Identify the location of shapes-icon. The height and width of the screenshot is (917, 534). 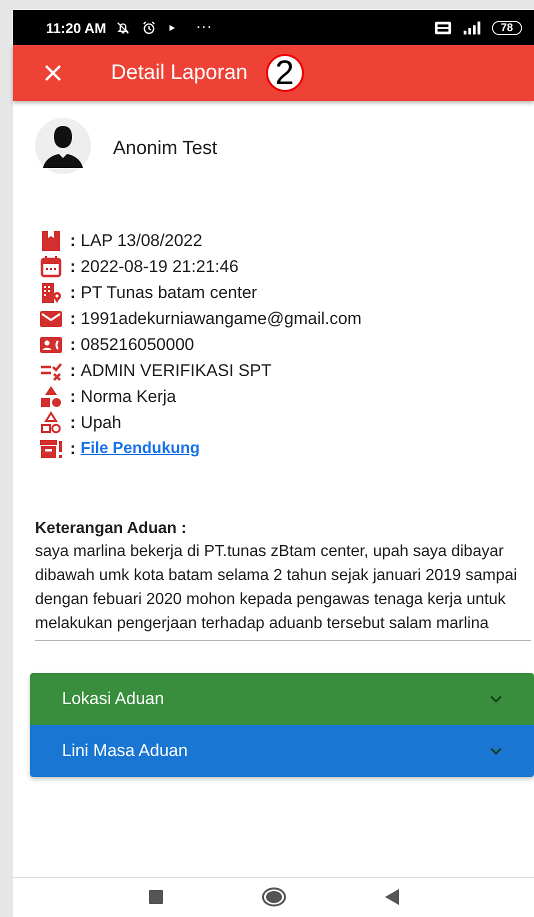
(51, 397).